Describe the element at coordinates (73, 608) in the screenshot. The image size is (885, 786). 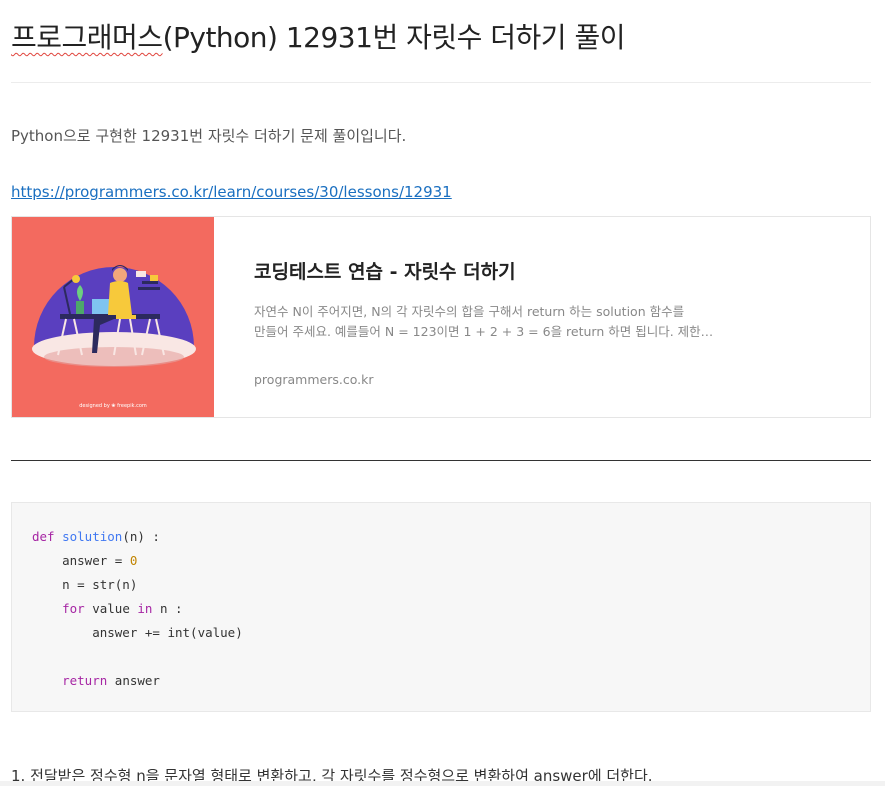
I see `code-keyword-for: for` at that location.